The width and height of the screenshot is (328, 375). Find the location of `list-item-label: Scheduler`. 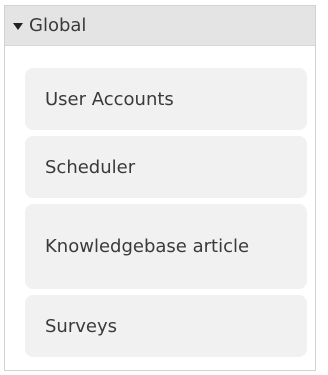

list-item-label: Scheduler is located at coordinates (90, 167).